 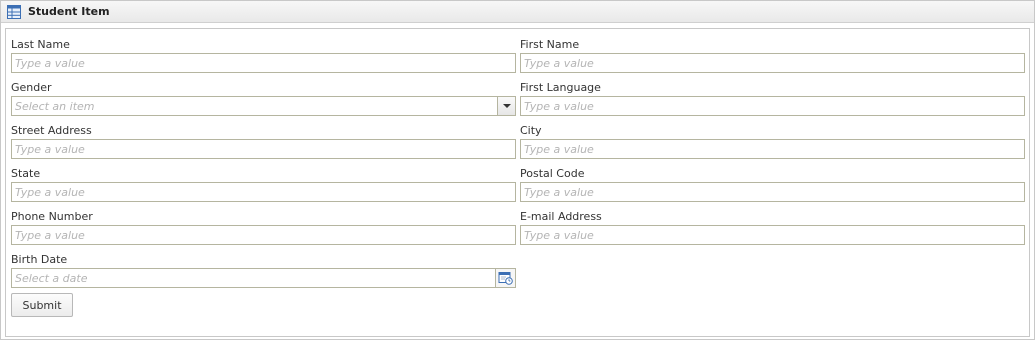 What do you see at coordinates (263, 149) in the screenshot?
I see `street-address-input: Type a value` at bounding box center [263, 149].